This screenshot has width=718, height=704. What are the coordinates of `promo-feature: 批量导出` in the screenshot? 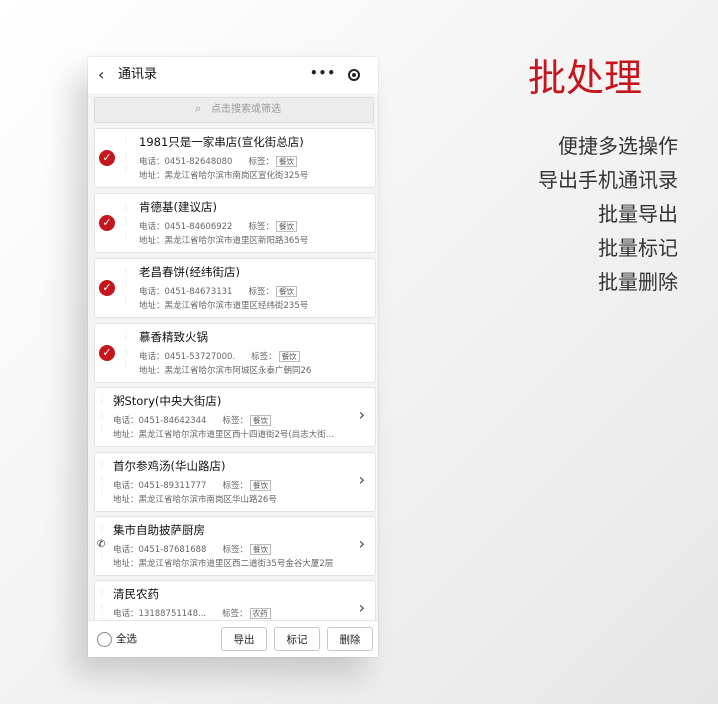 It's located at (638, 214).